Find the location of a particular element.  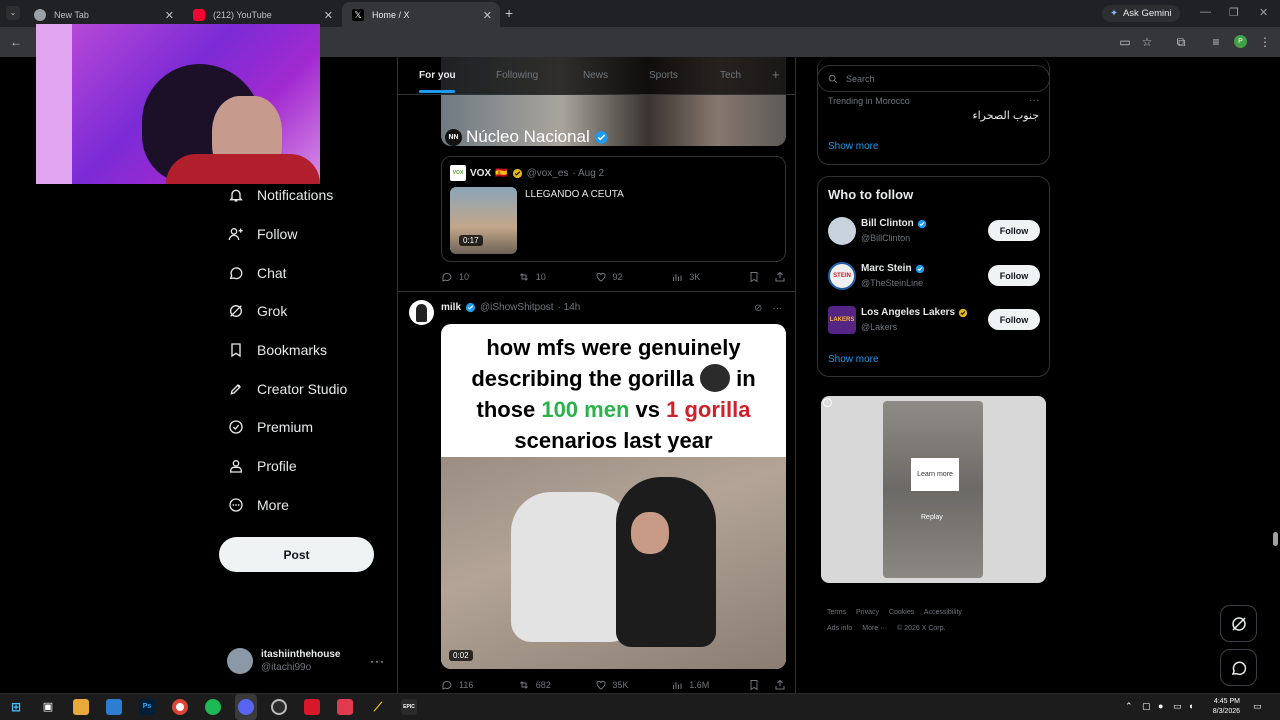

grok-icon: ⊘ is located at coordinates (758, 308).